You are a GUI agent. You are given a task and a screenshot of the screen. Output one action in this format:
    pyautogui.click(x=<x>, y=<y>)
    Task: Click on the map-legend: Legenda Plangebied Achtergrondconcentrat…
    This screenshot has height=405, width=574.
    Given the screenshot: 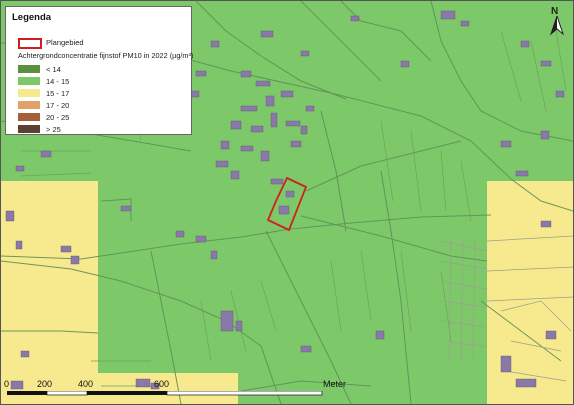 What is the action you would take?
    pyautogui.click(x=99, y=70)
    